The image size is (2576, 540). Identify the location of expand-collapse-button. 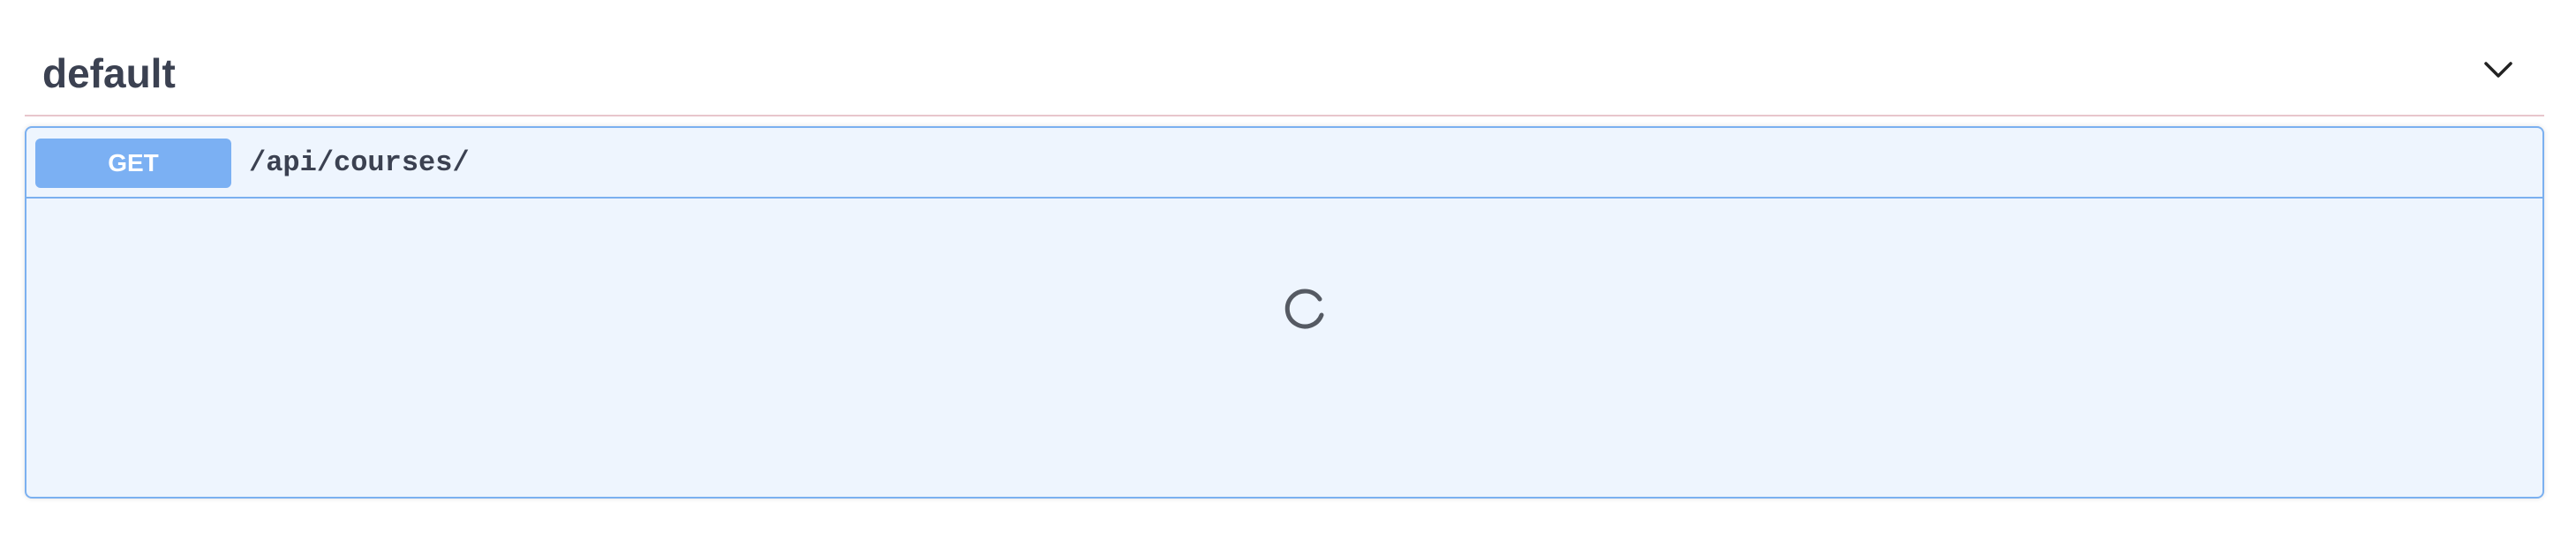
(2499, 69).